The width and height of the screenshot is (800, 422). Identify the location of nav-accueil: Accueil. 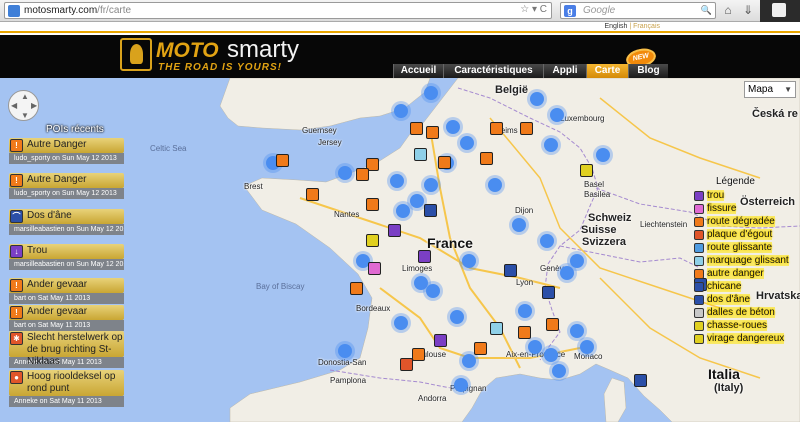
(418, 71).